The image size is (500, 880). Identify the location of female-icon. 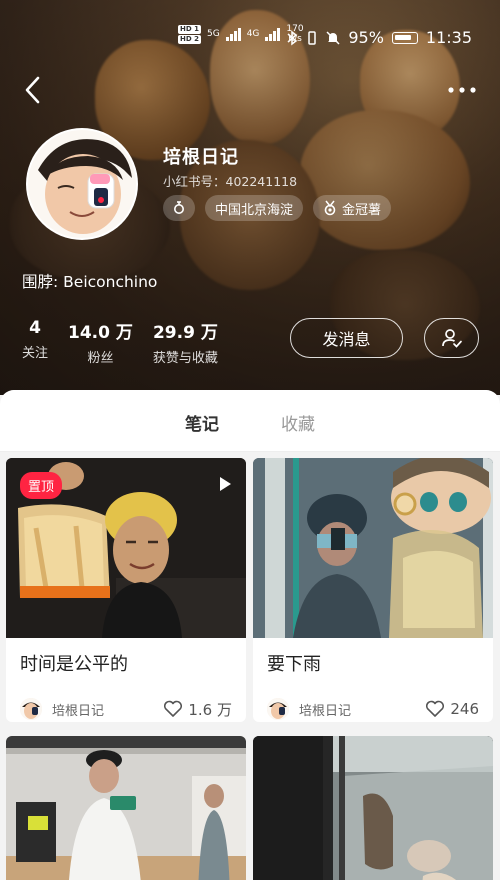
(179, 207).